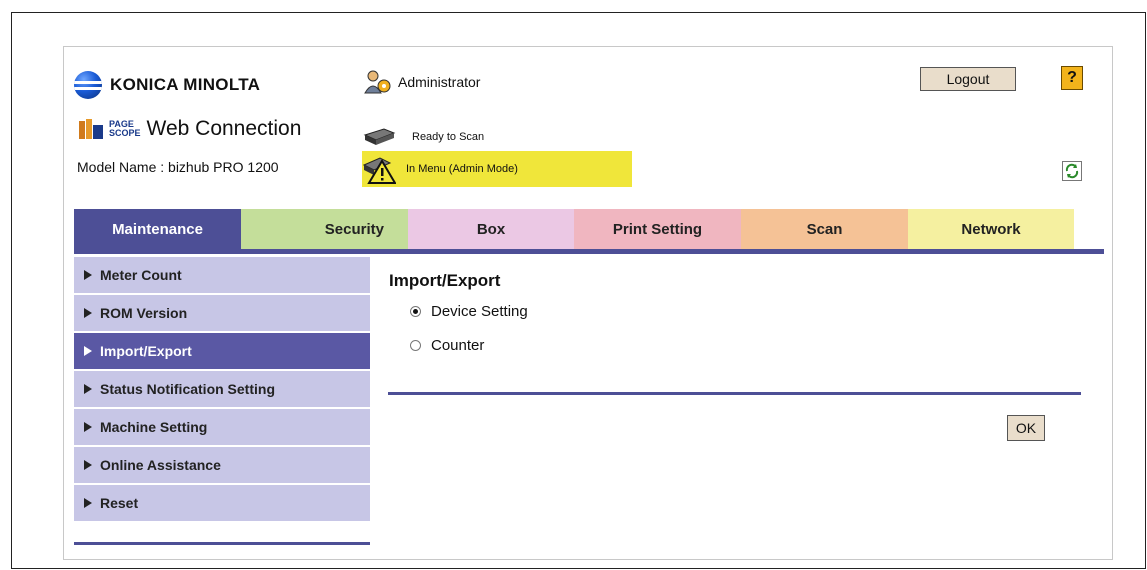 The image size is (1147, 570). I want to click on status-ready-text: Ready to Scan, so click(448, 137).